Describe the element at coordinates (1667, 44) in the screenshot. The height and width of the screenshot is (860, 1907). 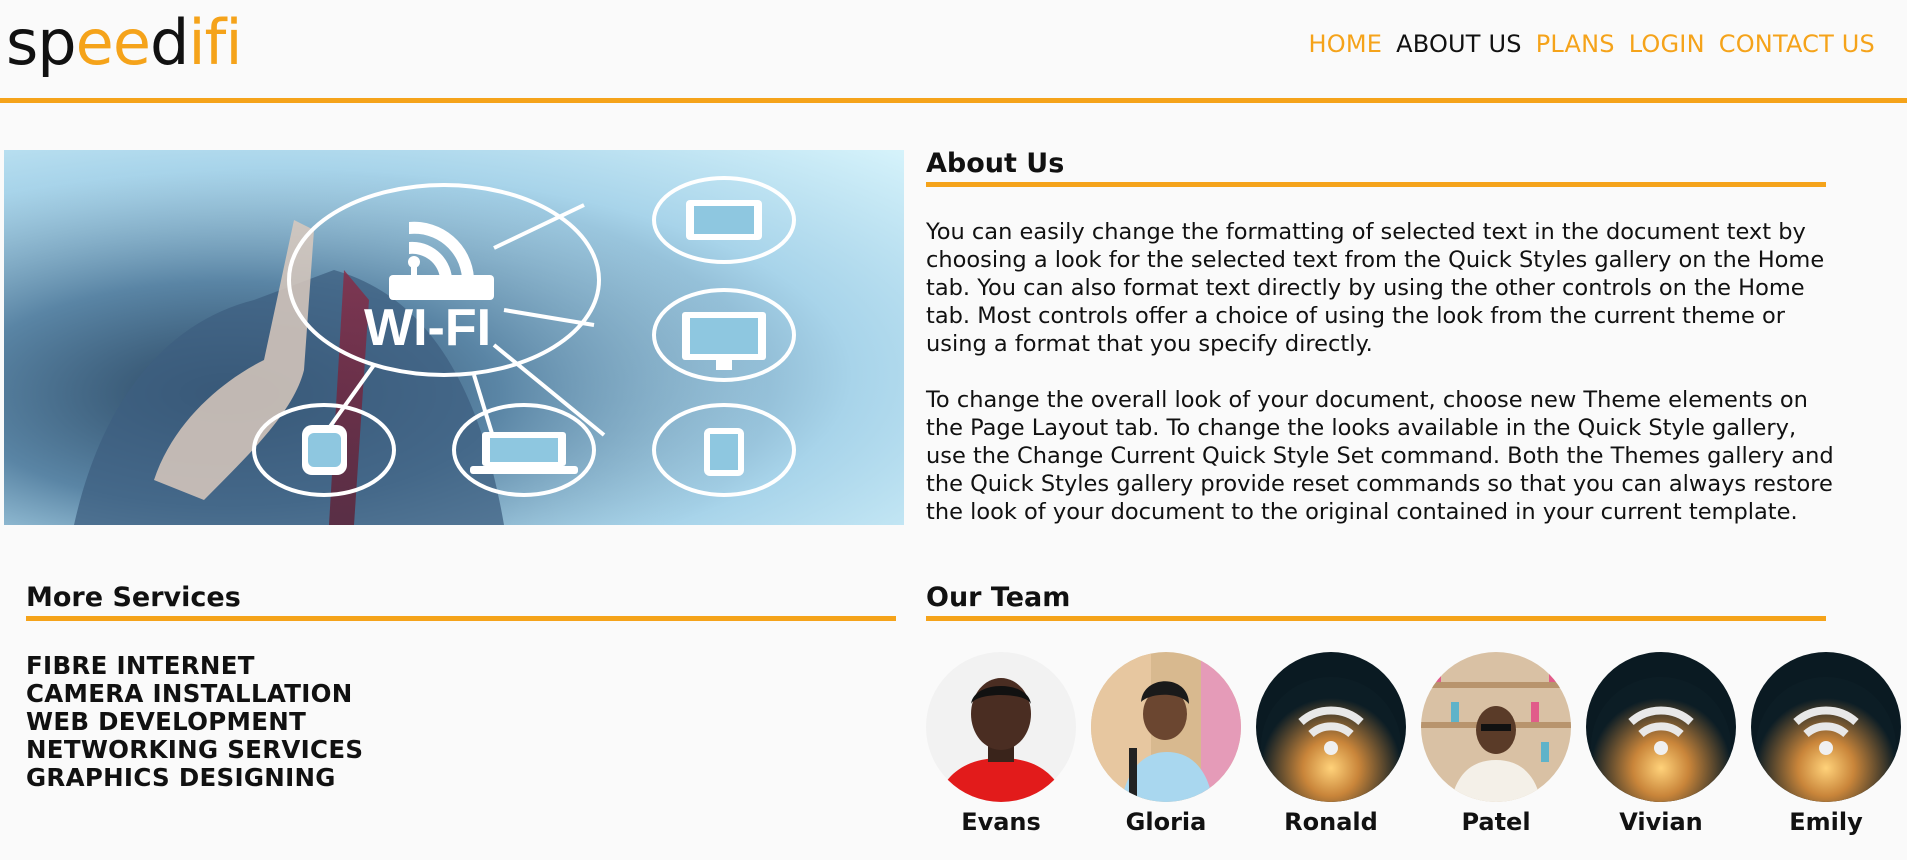
I see `nav-login: LOGIN` at that location.